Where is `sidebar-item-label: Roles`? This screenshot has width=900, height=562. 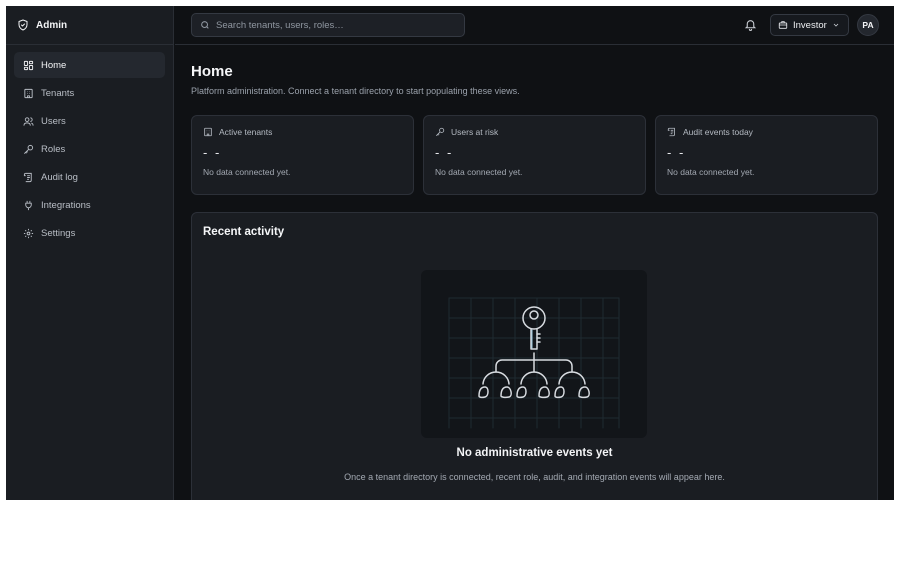 sidebar-item-label: Roles is located at coordinates (53, 149).